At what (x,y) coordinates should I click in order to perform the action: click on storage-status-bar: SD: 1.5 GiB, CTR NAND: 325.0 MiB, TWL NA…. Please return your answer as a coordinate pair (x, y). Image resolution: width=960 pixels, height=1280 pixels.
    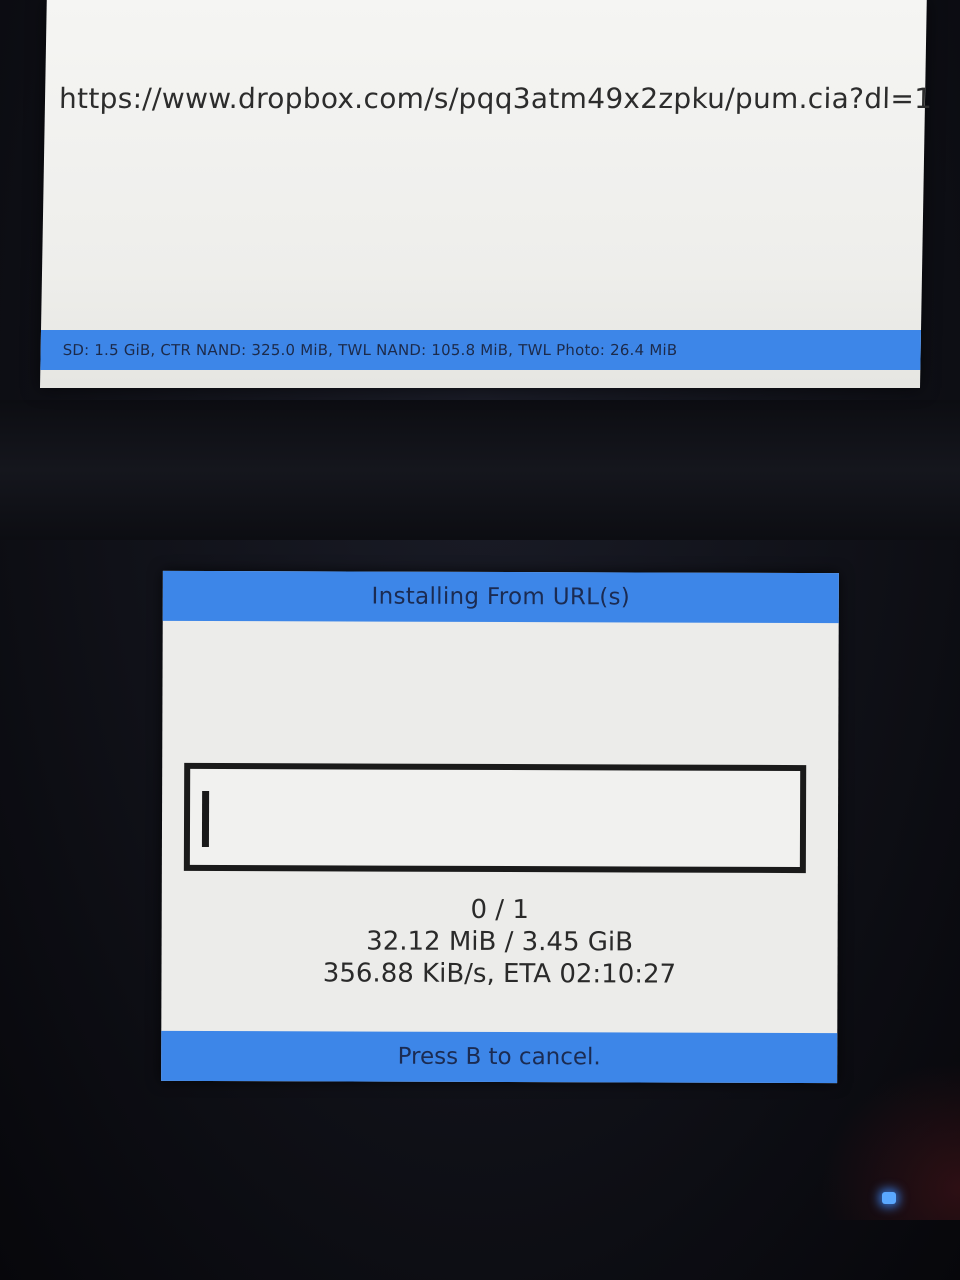
    Looking at the image, I should click on (481, 350).